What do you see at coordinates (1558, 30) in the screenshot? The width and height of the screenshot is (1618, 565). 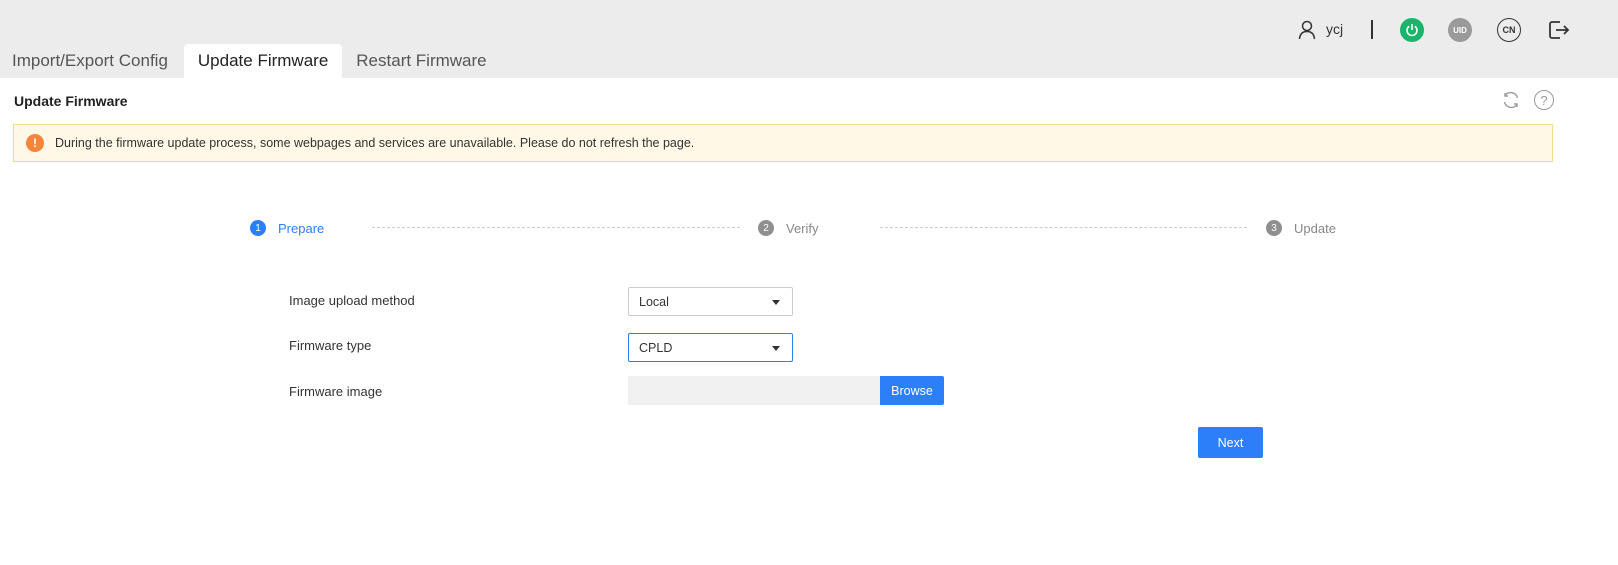 I see `logout-icon` at bounding box center [1558, 30].